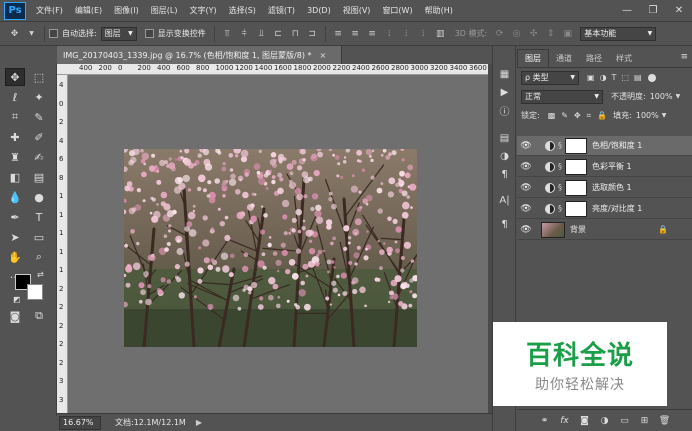  Describe the element at coordinates (604, 146) in the screenshot. I see `layer-row-hue-saturation: 👁 § 色相/饱和度 1` at that location.